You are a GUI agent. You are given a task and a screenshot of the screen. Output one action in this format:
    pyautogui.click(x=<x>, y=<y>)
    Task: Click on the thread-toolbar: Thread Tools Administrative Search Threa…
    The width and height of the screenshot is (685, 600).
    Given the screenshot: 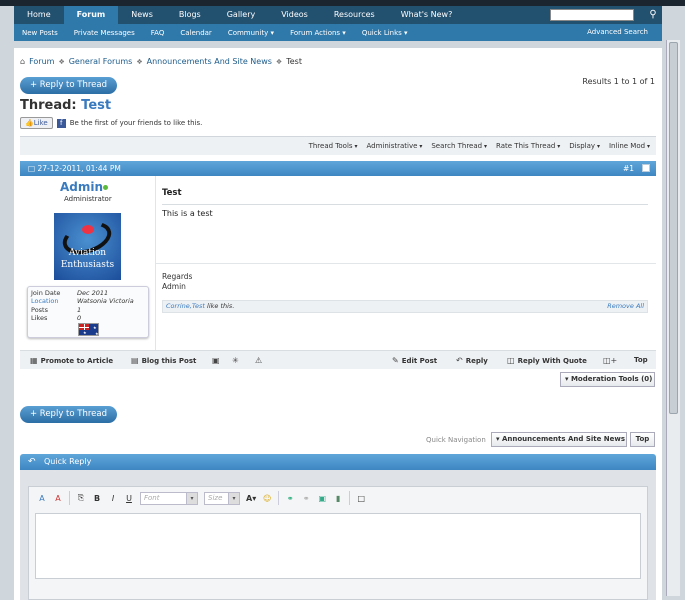 What is the action you would take?
    pyautogui.click(x=338, y=145)
    